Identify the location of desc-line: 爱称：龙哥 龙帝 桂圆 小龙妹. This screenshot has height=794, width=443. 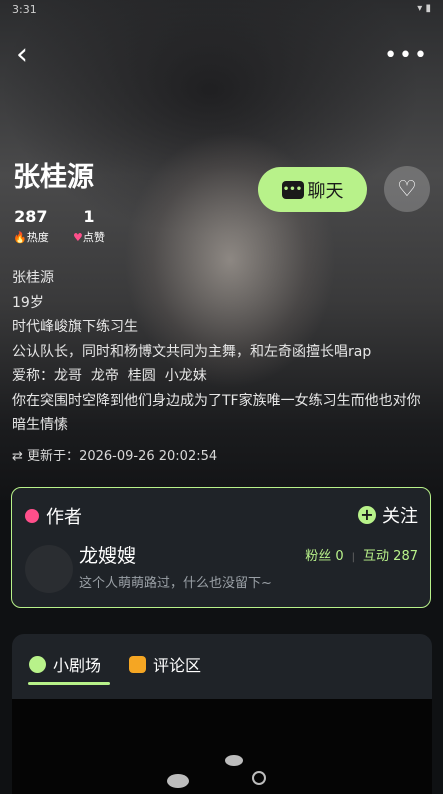
(109, 376).